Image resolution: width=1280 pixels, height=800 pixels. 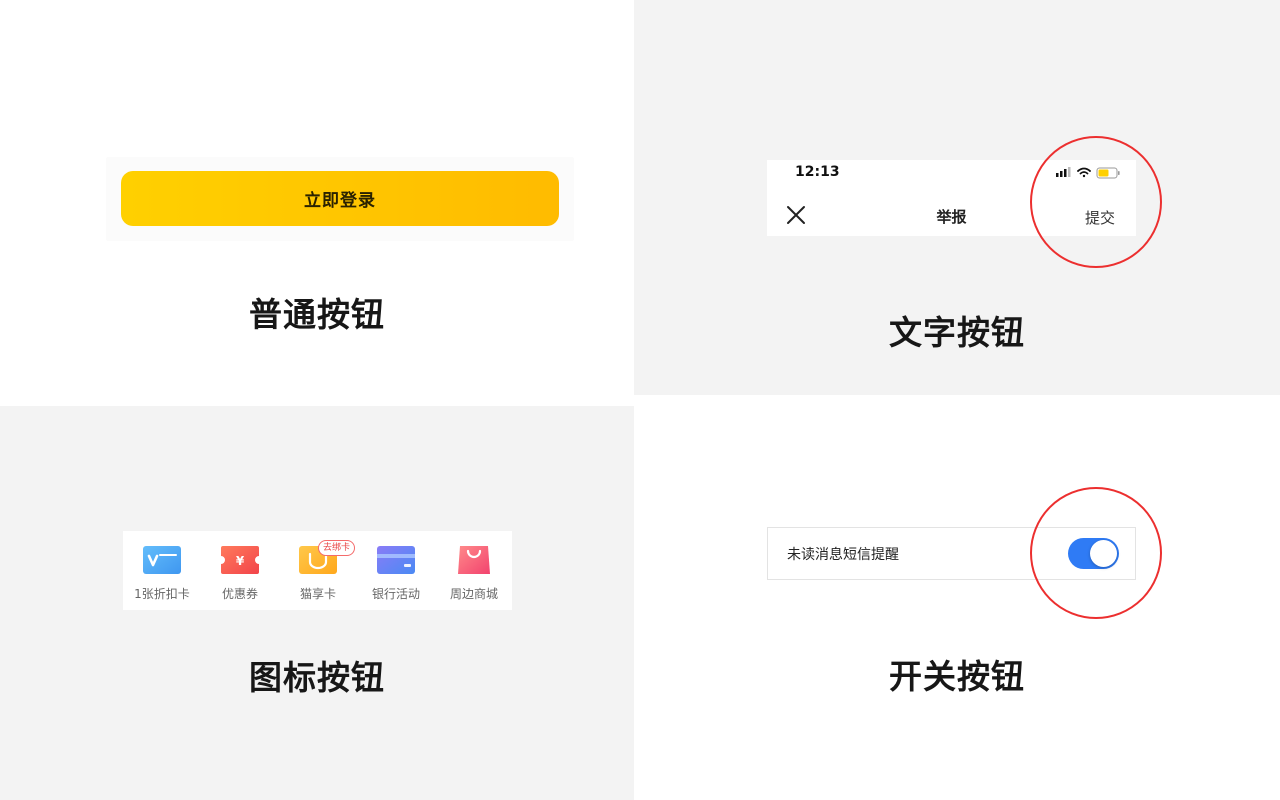 I want to click on yuan-glyph: ¥, so click(x=240, y=561).